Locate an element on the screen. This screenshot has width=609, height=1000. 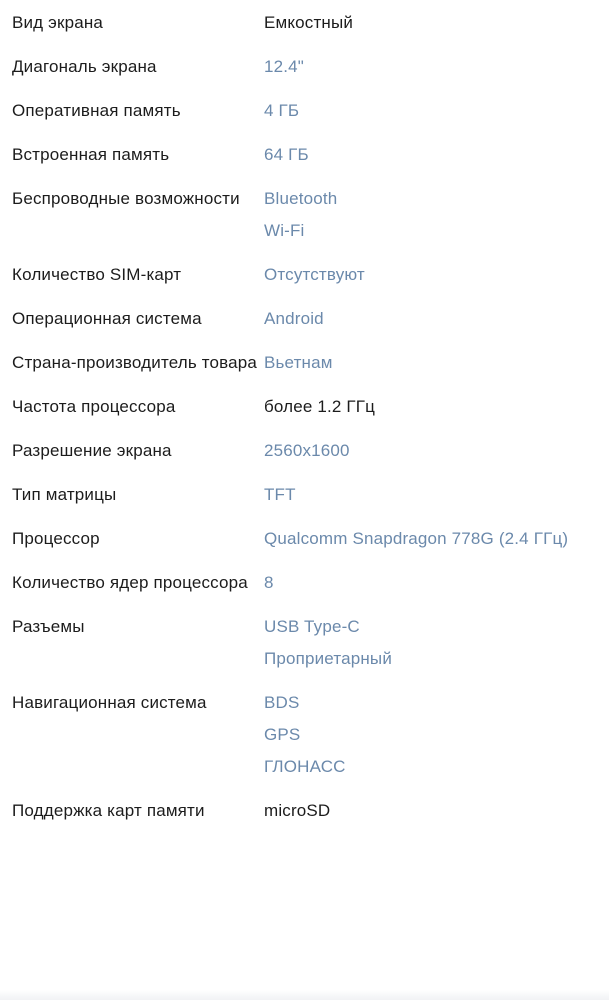
spec-row: Диагональ экрана 12.4" is located at coordinates (304, 67).